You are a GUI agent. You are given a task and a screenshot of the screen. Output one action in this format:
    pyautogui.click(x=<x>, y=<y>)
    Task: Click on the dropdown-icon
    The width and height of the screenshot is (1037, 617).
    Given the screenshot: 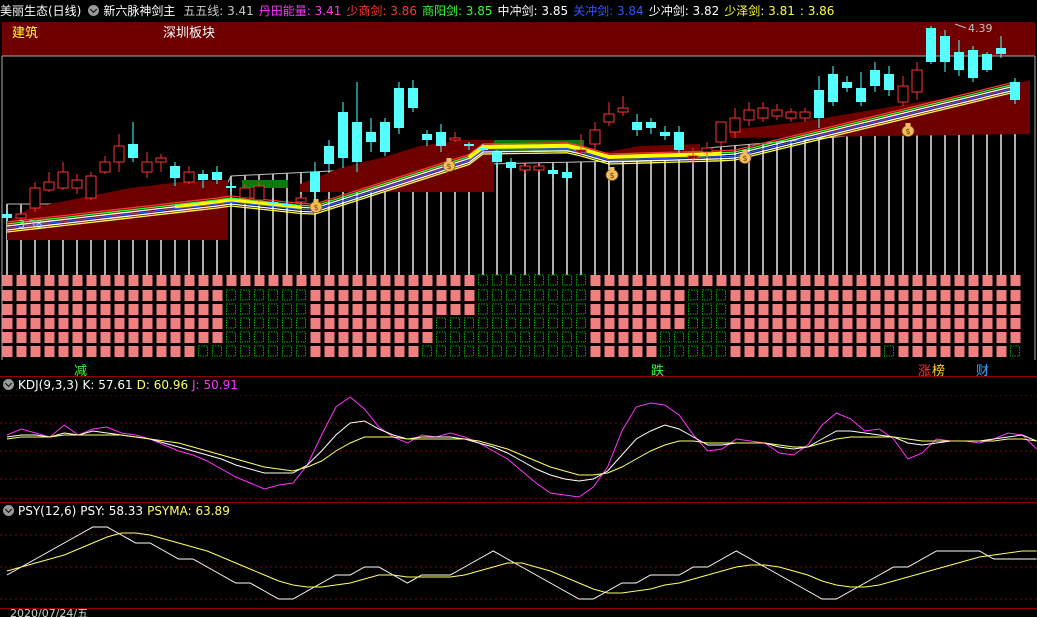 What is the action you would take?
    pyautogui.click(x=94, y=10)
    